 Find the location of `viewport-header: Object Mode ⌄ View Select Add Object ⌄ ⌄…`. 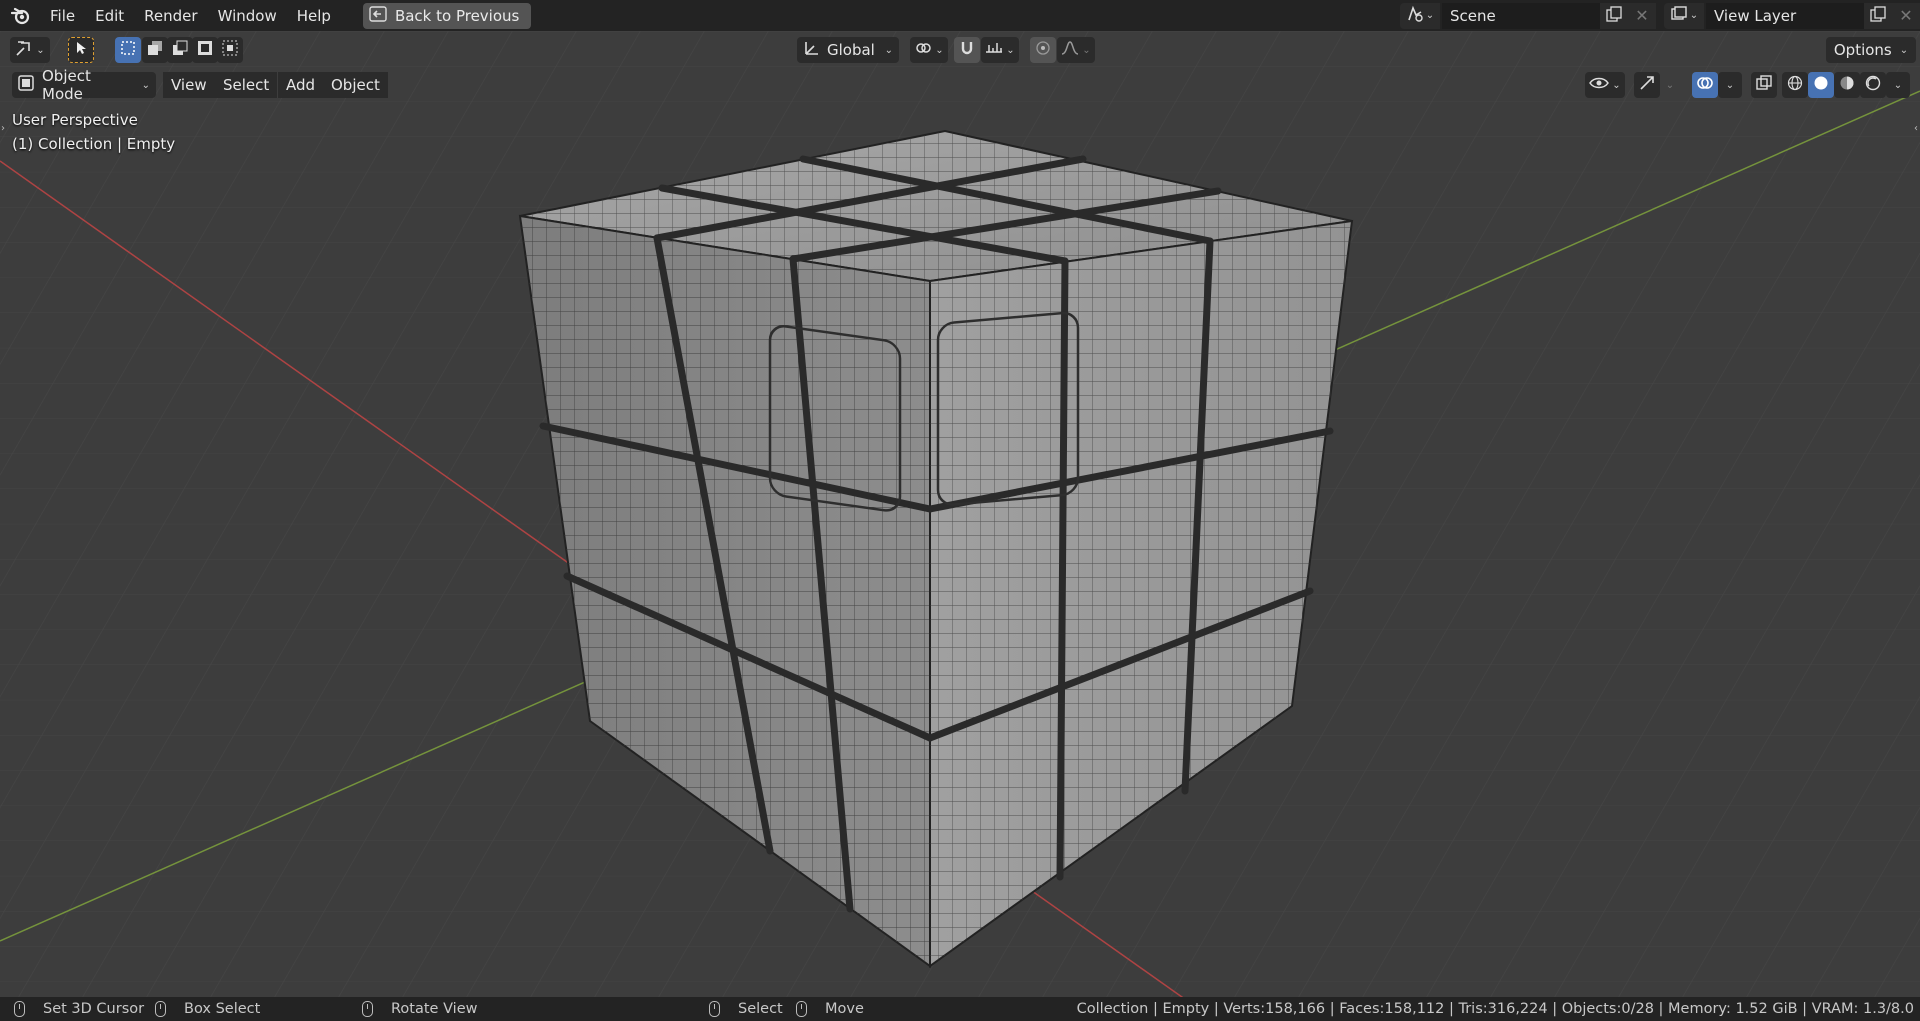

viewport-header: Object Mode ⌄ View Select Add Object ⌄ ⌄… is located at coordinates (960, 85).